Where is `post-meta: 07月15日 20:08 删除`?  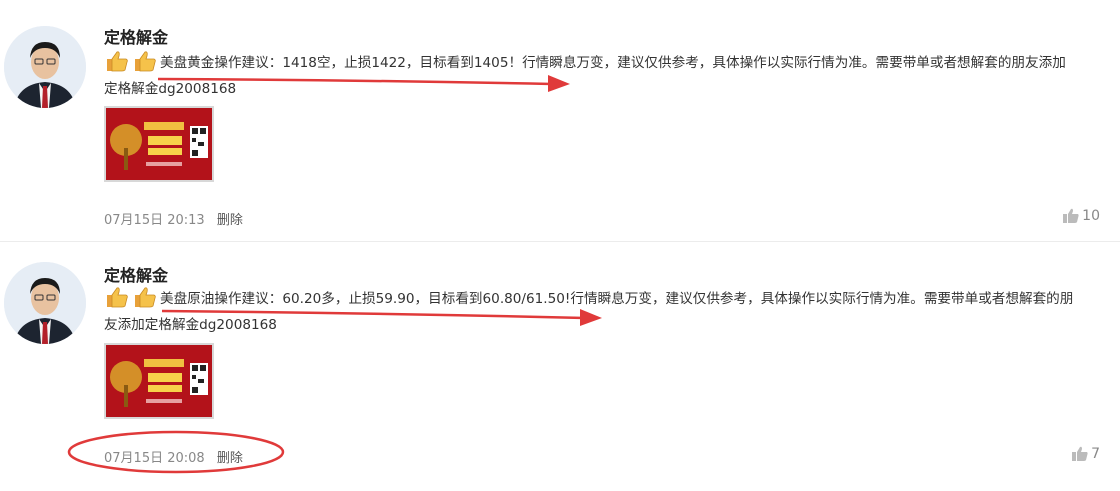 post-meta: 07月15日 20:08 删除 is located at coordinates (173, 456).